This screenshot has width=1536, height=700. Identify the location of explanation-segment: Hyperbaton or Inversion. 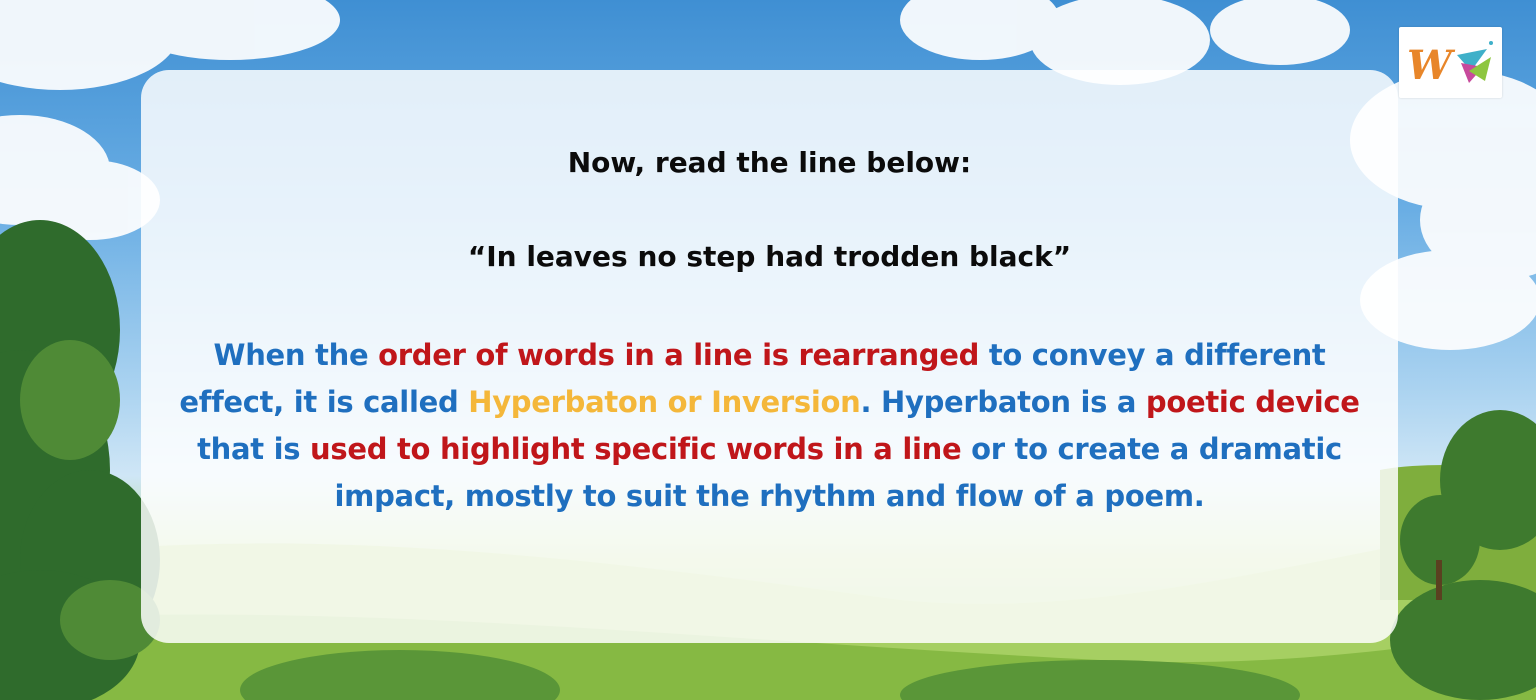
(664, 402).